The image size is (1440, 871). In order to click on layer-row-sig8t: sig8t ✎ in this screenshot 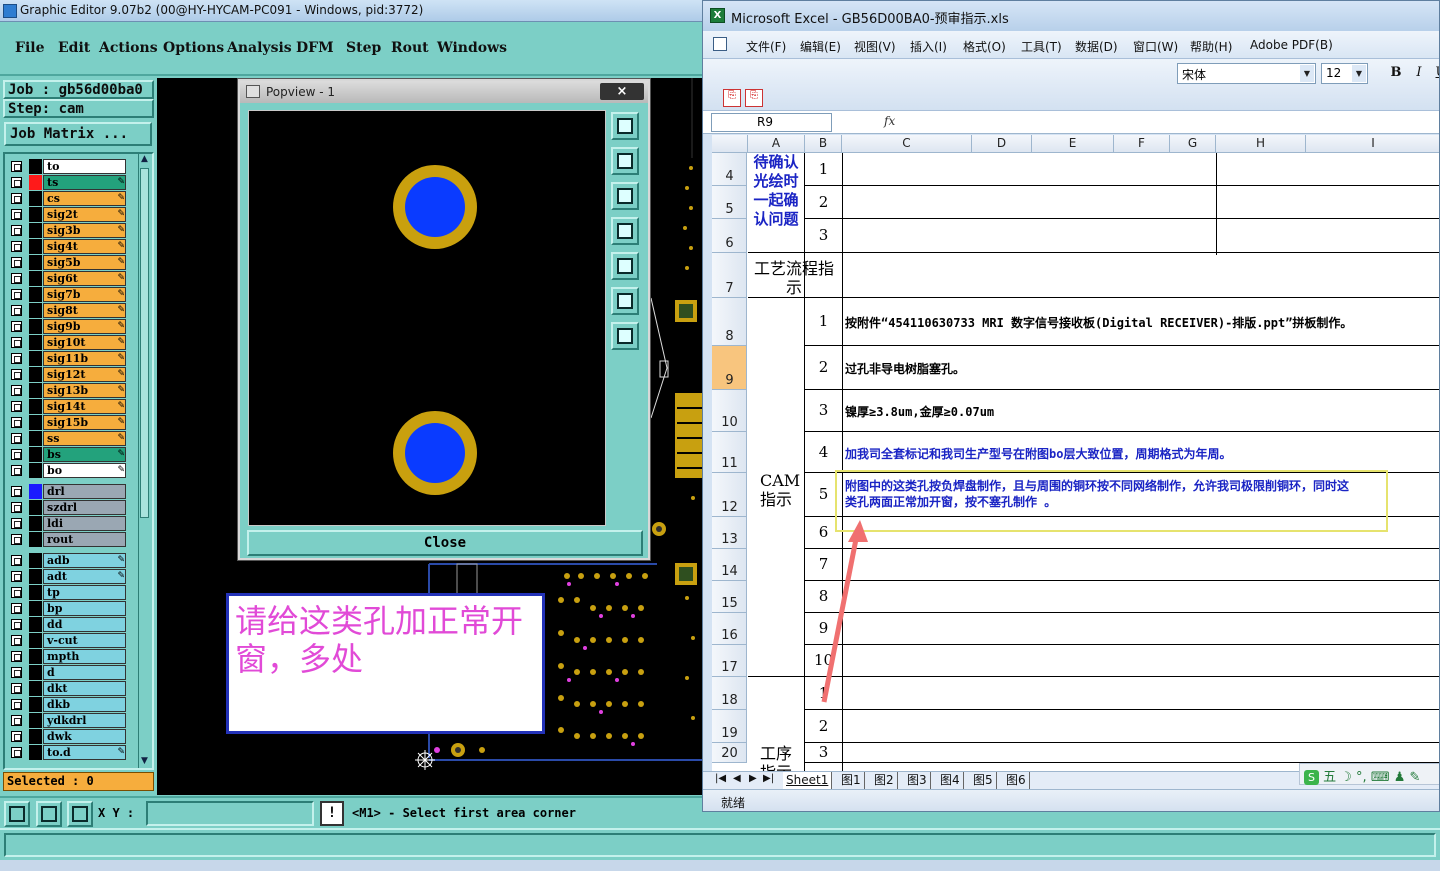, I will do `click(68, 310)`.